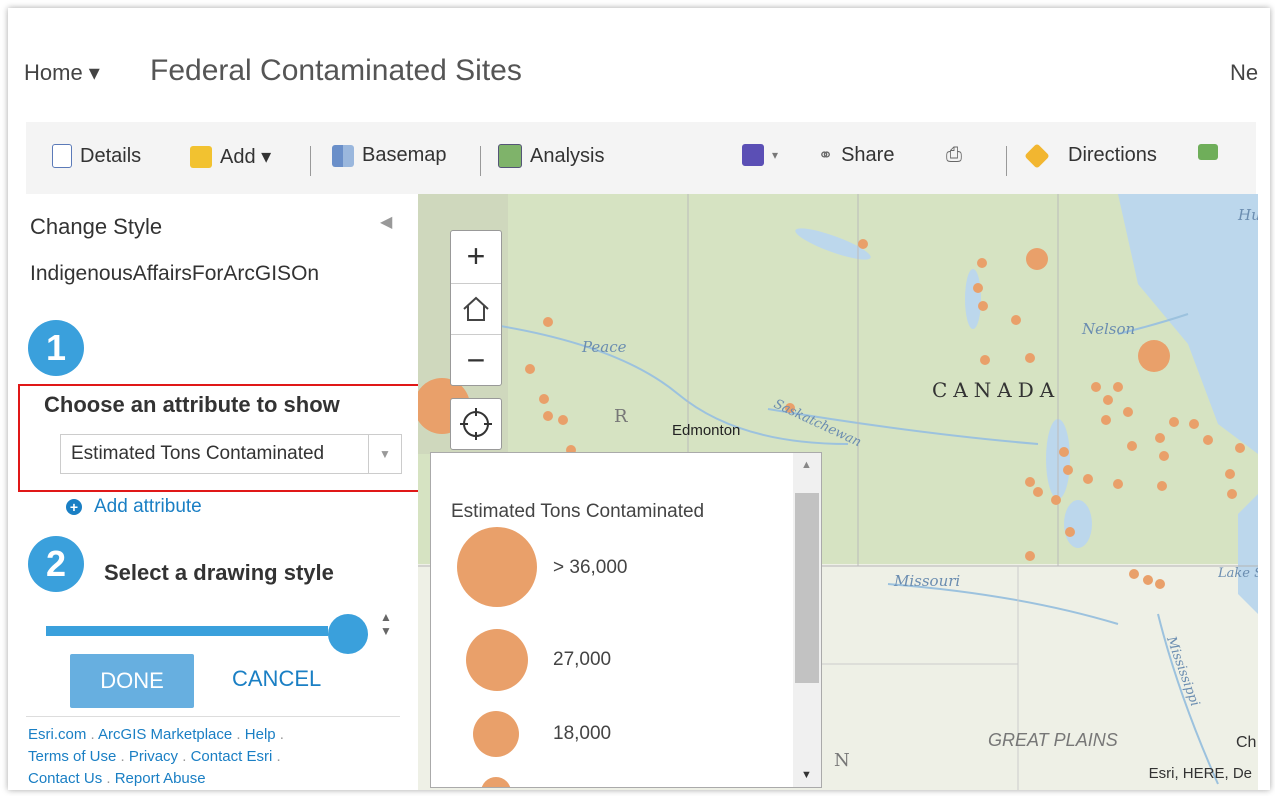 This screenshot has height=796, width=1275. I want to click on share-button: ⚭ Share, so click(856, 155).